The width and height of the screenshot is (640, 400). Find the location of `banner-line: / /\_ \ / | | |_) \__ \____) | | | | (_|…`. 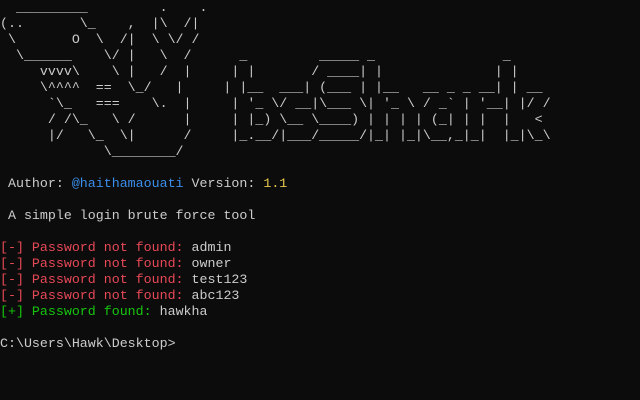

banner-line: / /\_ \ / | | |_) \__ \____) | | | | (_|… is located at coordinates (271, 119).